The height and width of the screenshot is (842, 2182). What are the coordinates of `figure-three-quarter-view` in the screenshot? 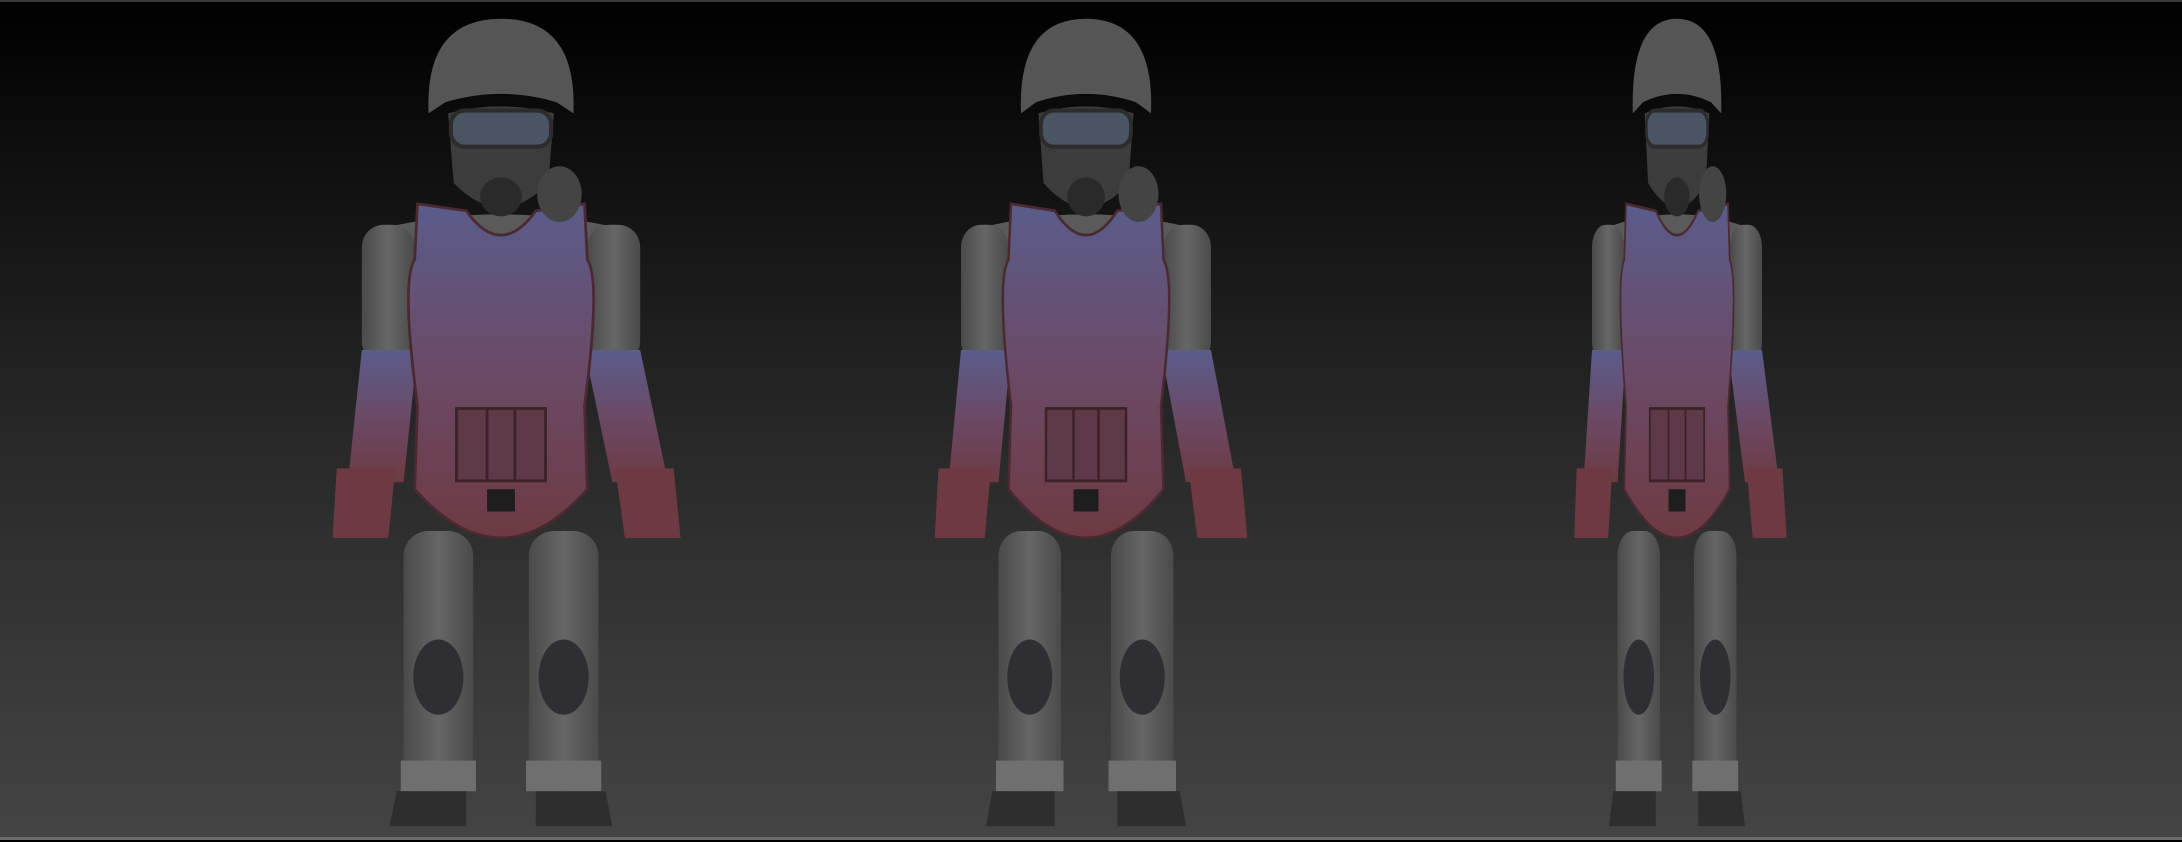 It's located at (1091, 422).